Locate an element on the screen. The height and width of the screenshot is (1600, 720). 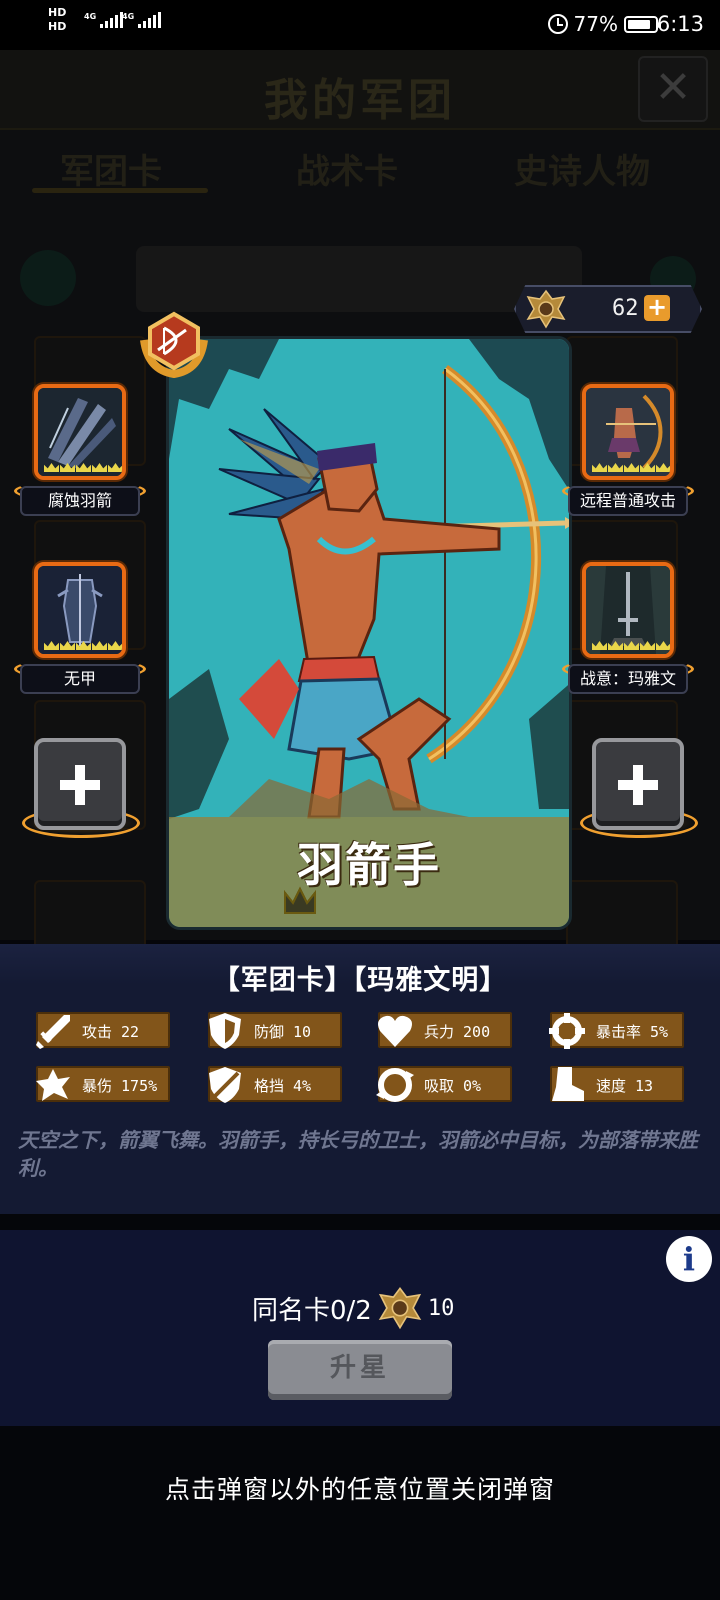
stat-attack: 攻击 22 is located at coordinates (103, 1030).